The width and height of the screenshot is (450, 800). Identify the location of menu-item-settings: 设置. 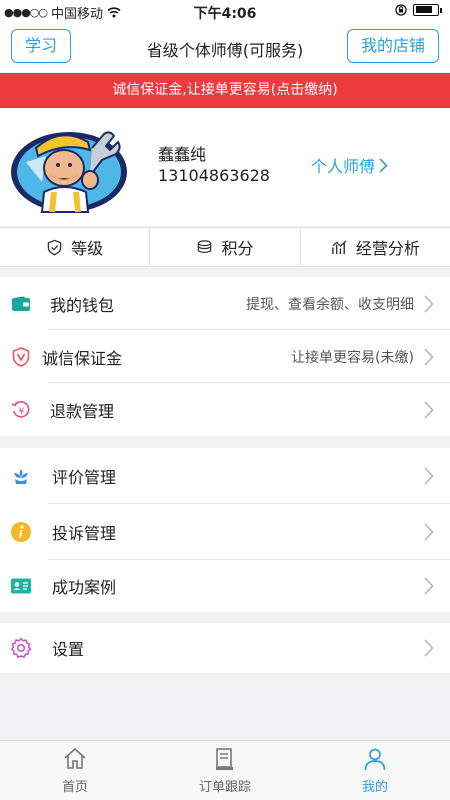
(225, 648).